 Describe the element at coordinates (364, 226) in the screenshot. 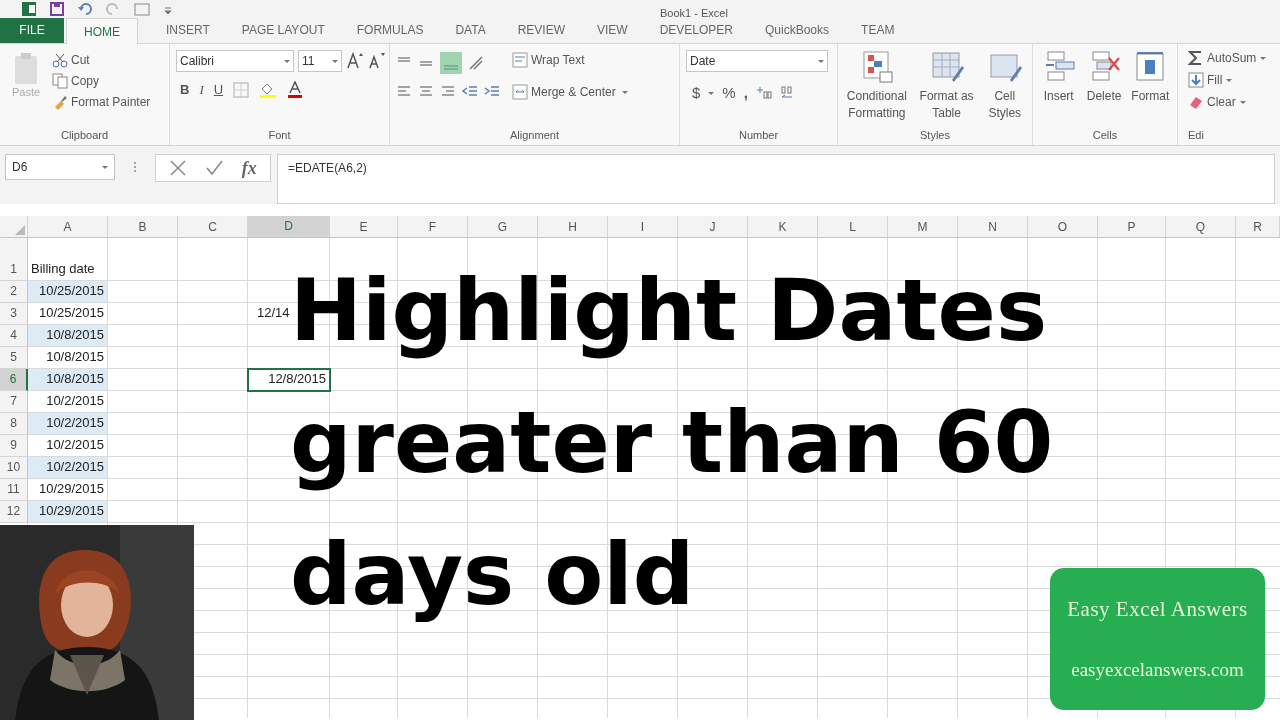

I see `column-header: E` at that location.